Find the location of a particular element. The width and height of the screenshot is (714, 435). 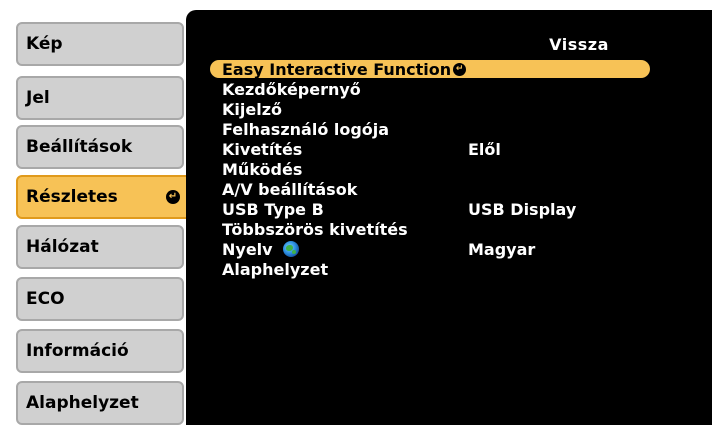

tab-label: Jel is located at coordinates (38, 98).